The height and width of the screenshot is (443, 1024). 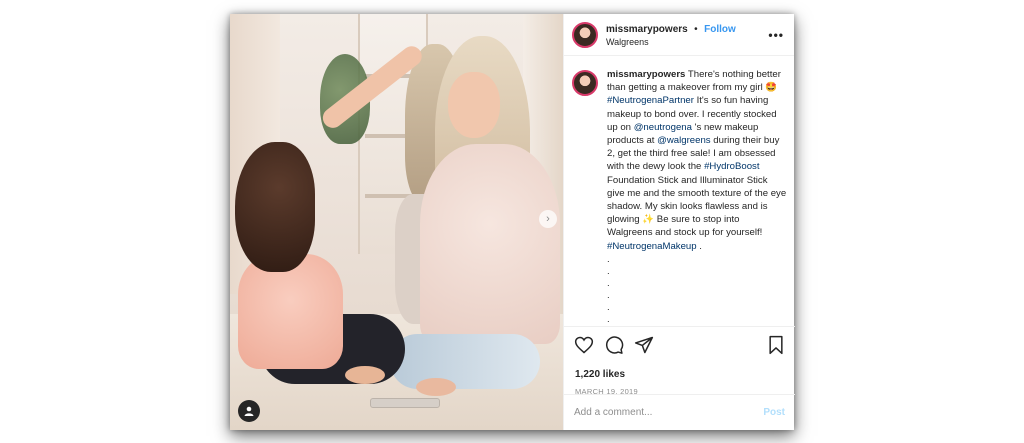 I want to click on mention-link: @neutrogena, so click(x=663, y=127).